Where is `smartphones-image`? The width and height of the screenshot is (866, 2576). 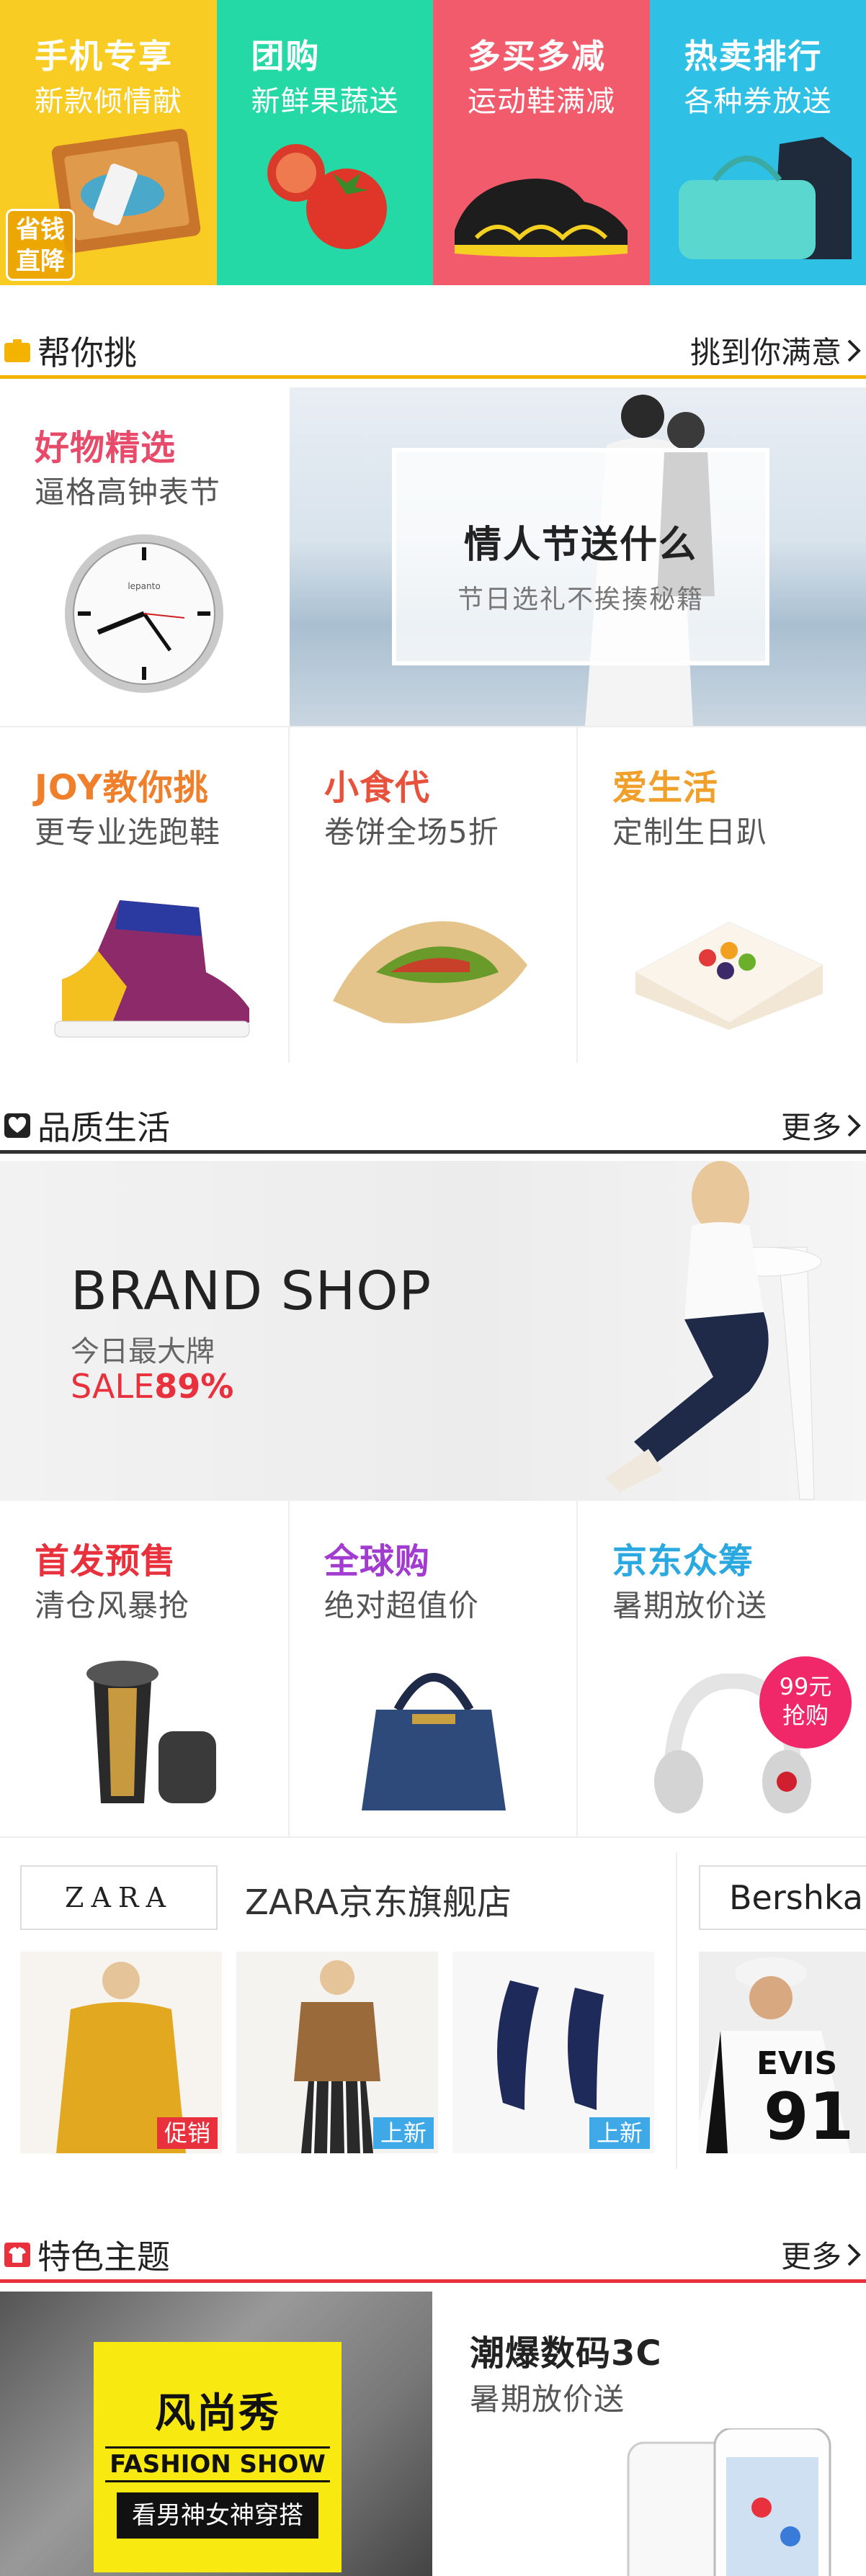
smartphones-image is located at coordinates (729, 2502).